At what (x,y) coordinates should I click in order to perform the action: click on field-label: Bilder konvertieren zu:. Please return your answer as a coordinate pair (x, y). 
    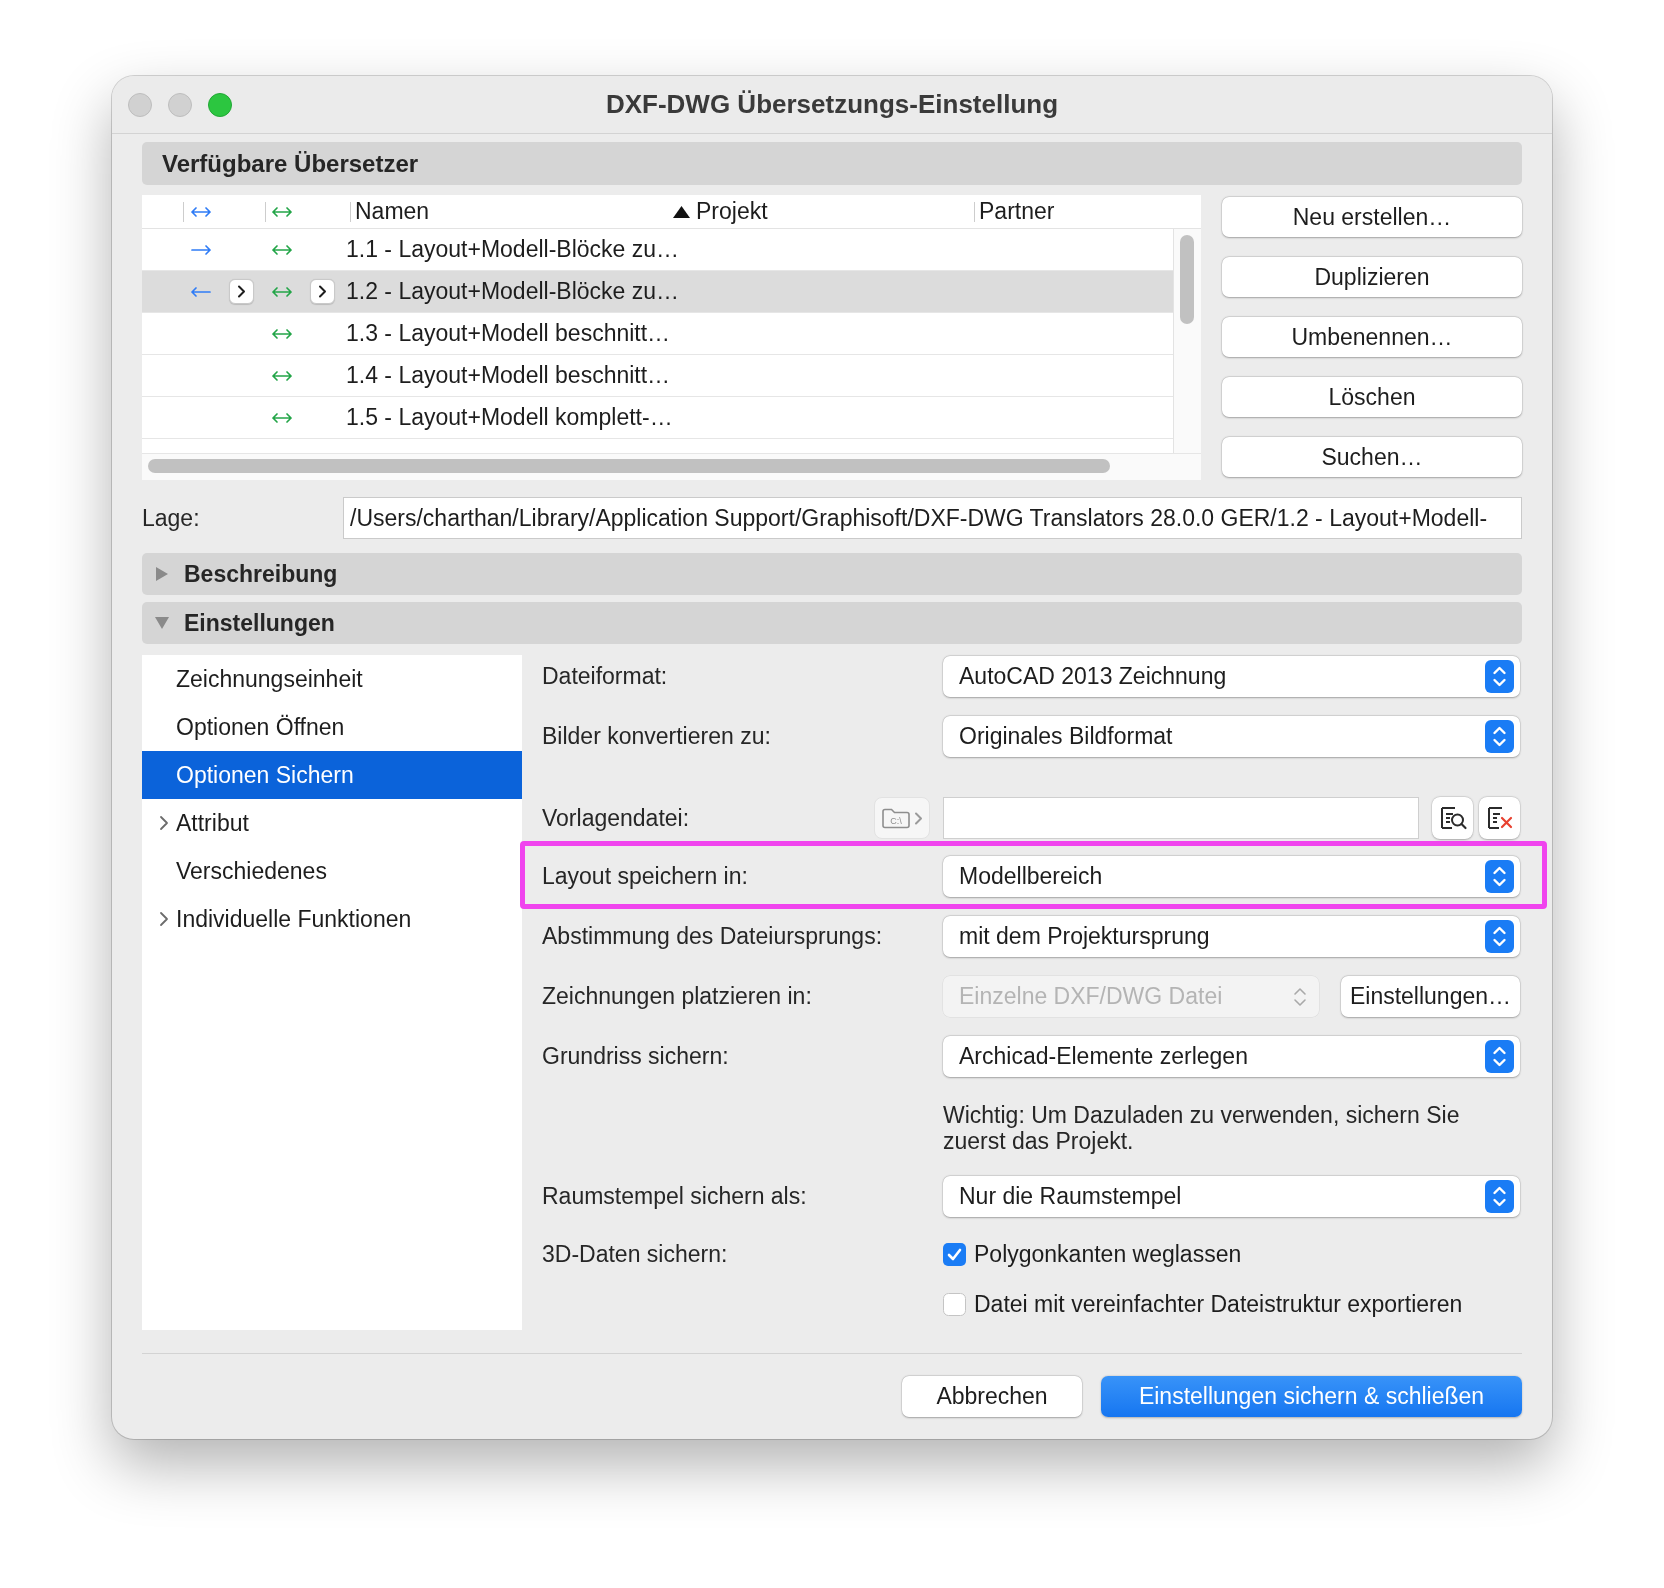
    Looking at the image, I should click on (657, 736).